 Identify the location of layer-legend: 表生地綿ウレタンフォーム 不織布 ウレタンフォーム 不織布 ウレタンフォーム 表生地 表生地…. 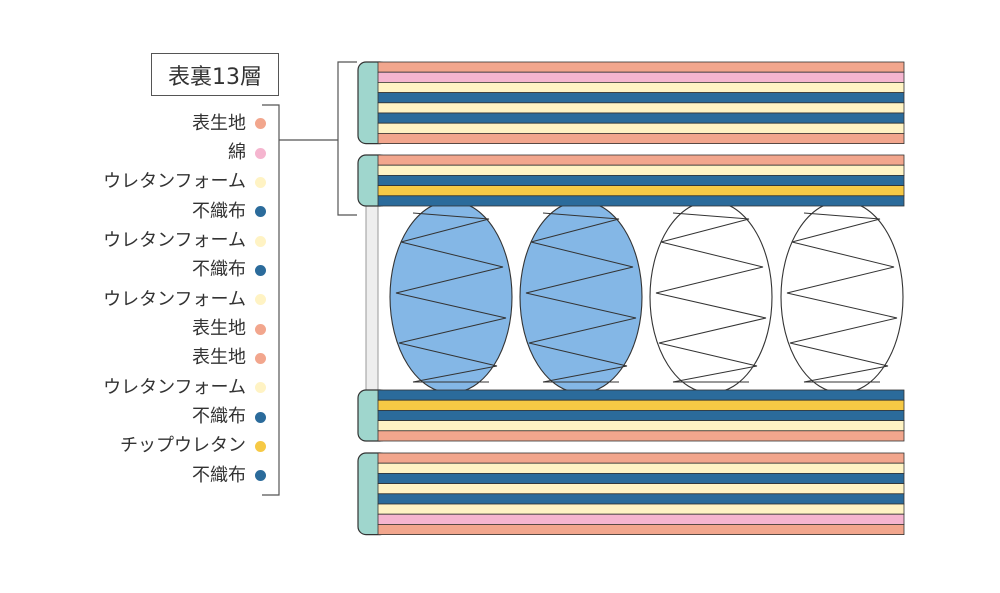
(153, 299).